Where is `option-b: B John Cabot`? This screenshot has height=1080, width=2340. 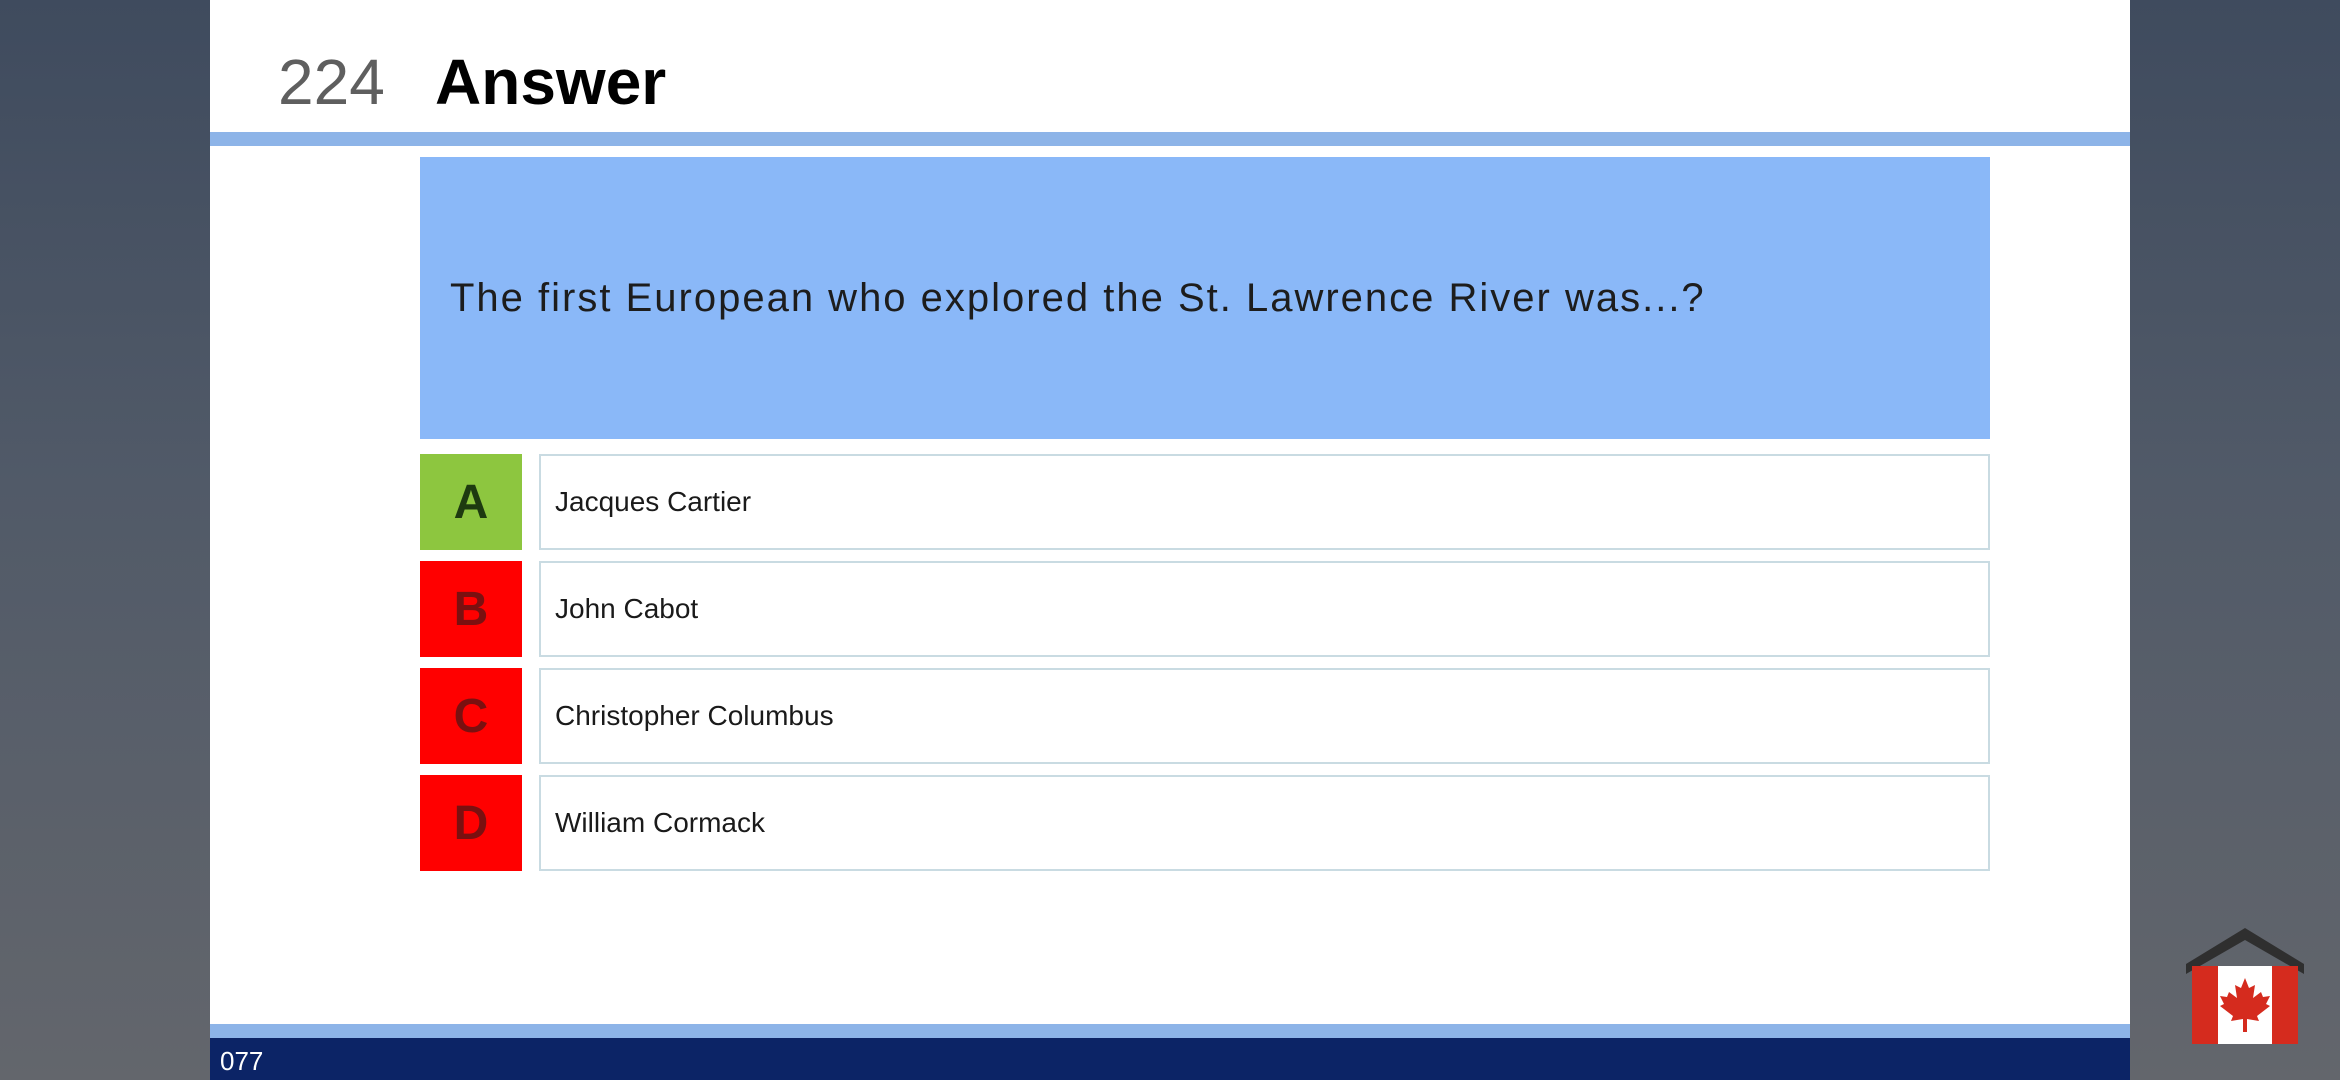
option-b: B John Cabot is located at coordinates (1205, 609).